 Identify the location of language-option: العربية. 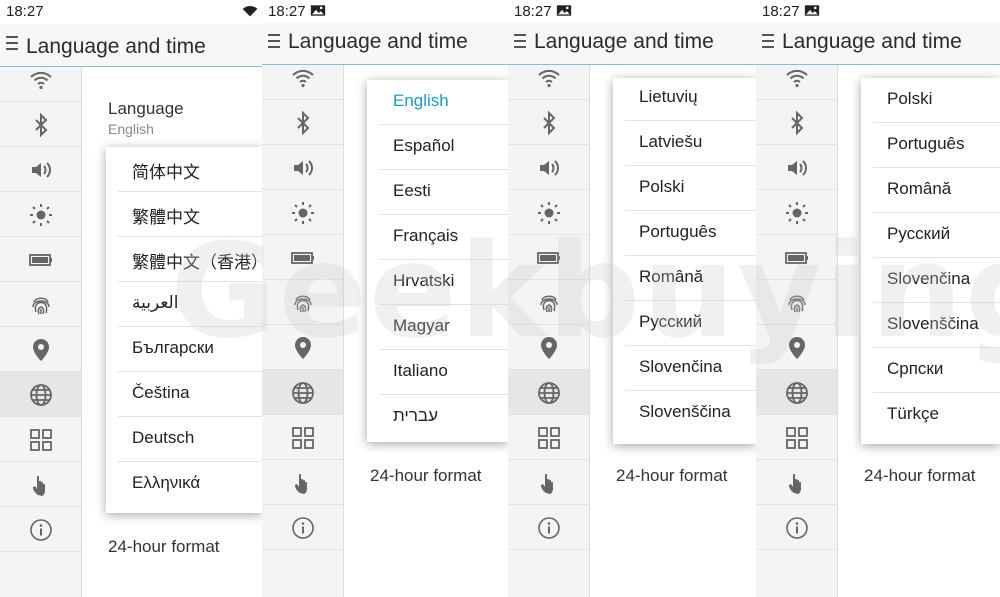
(184, 304).